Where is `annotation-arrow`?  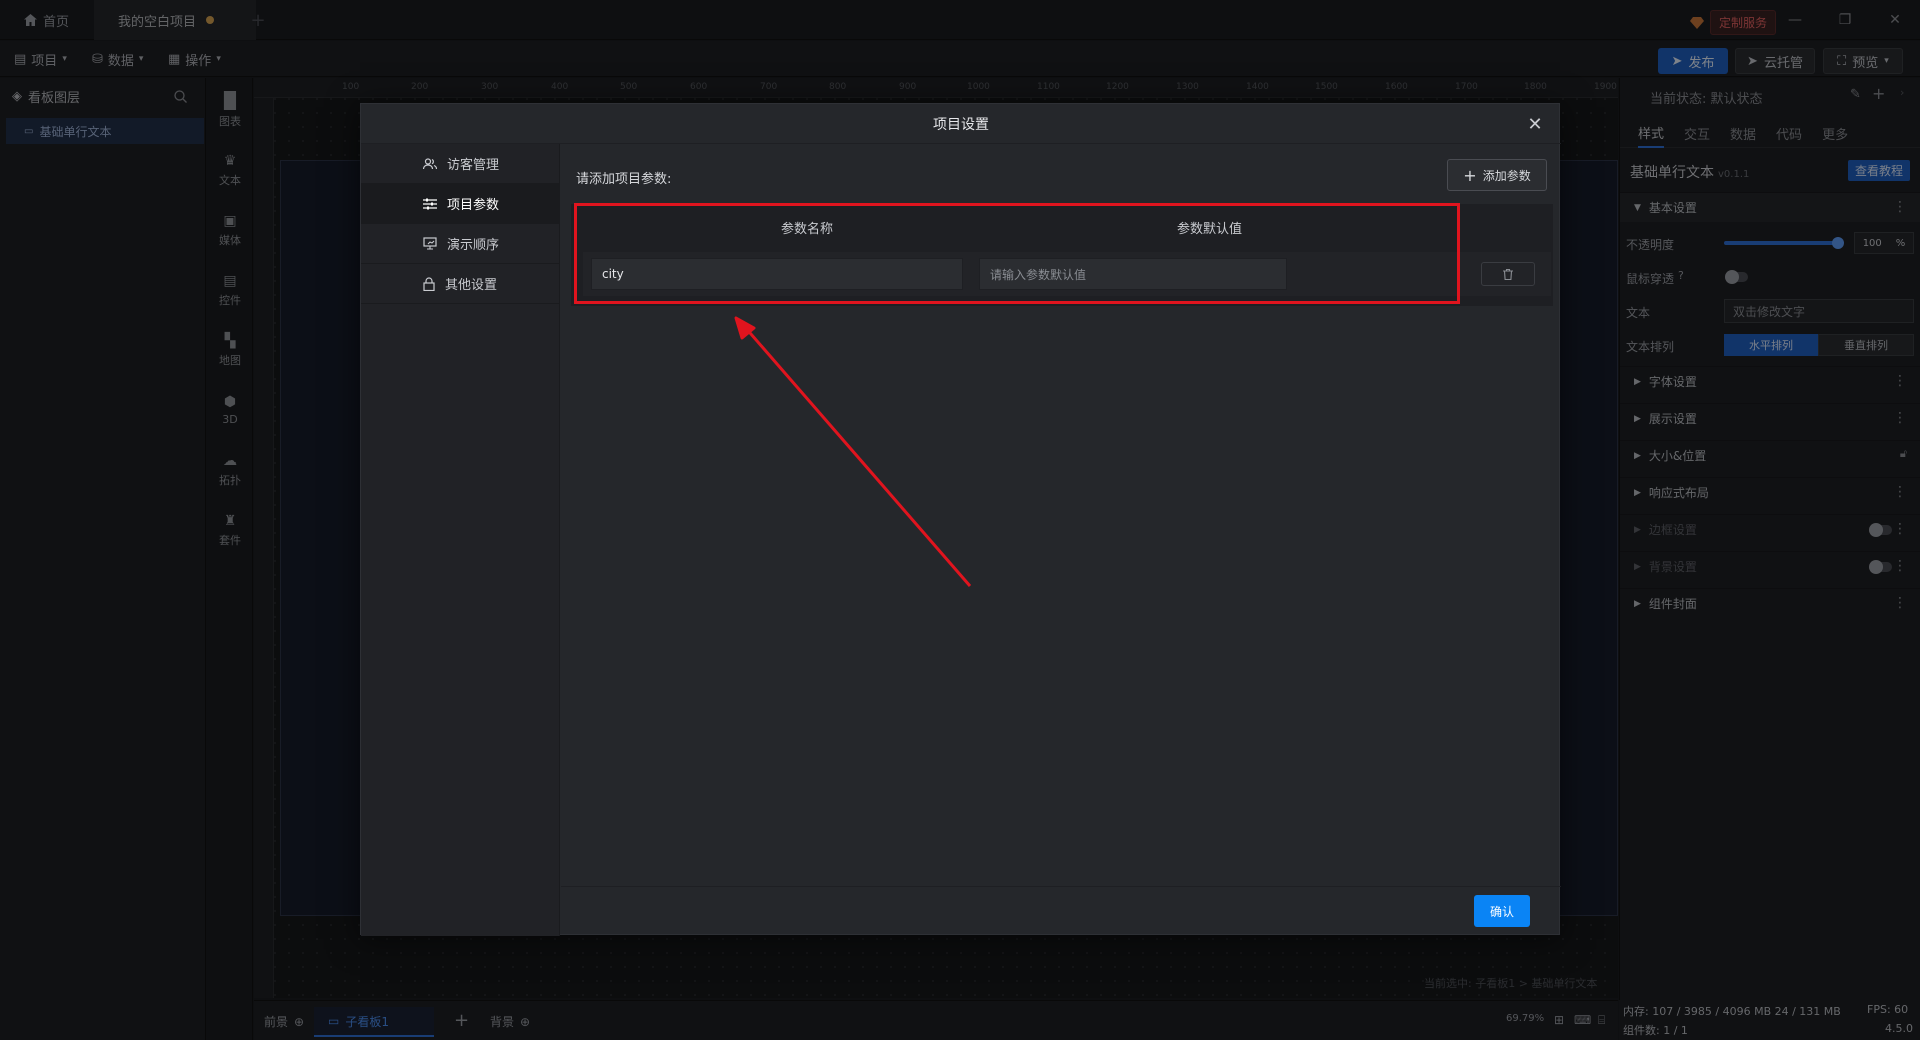 annotation-arrow is located at coordinates (853, 451).